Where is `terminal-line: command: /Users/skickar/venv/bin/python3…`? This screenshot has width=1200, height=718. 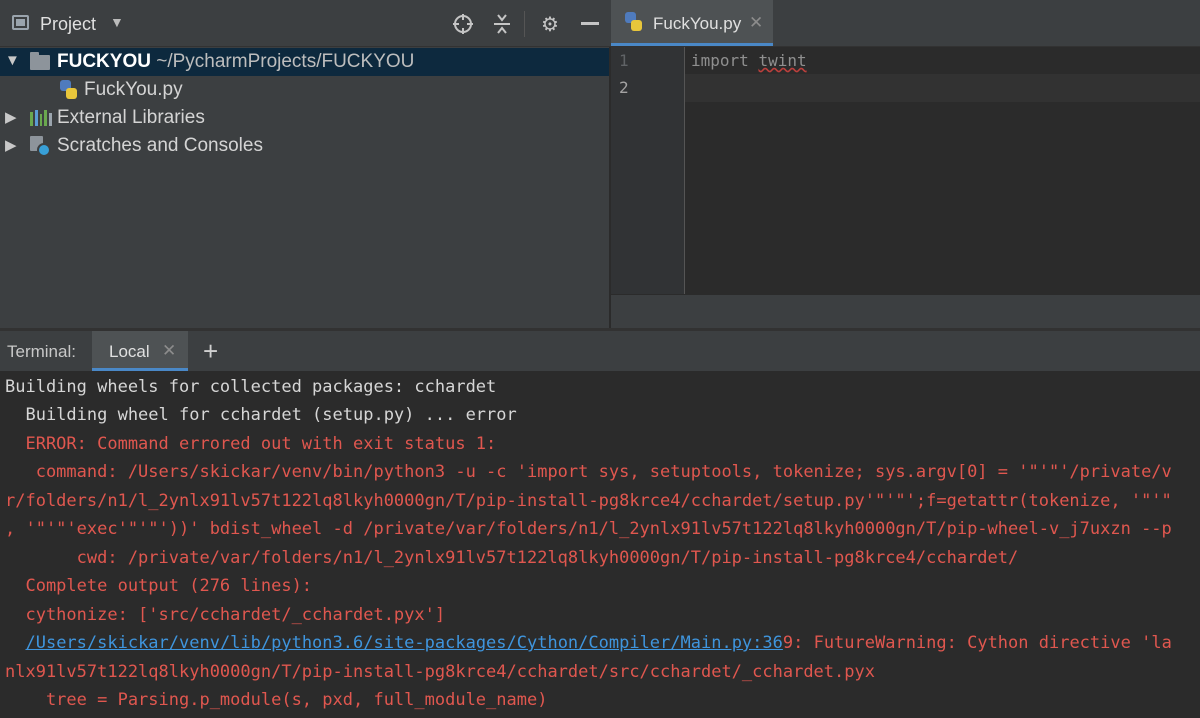 terminal-line: command: /Users/skickar/venv/bin/python3… is located at coordinates (588, 472).